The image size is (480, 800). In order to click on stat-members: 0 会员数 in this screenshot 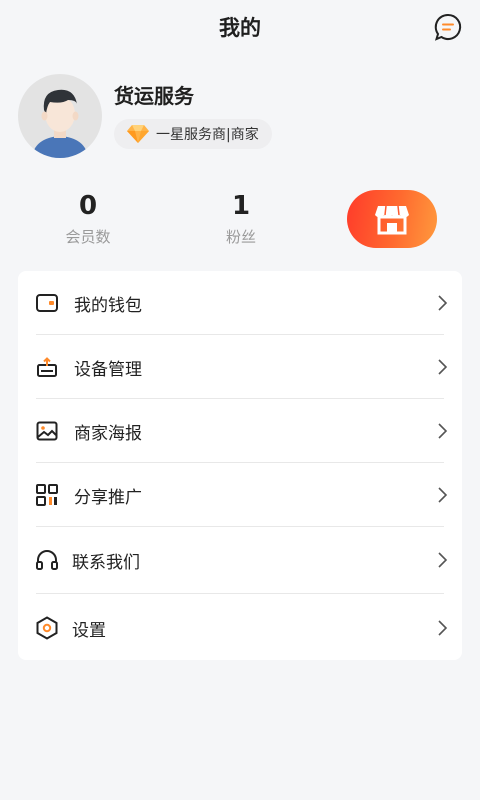, I will do `click(88, 218)`.